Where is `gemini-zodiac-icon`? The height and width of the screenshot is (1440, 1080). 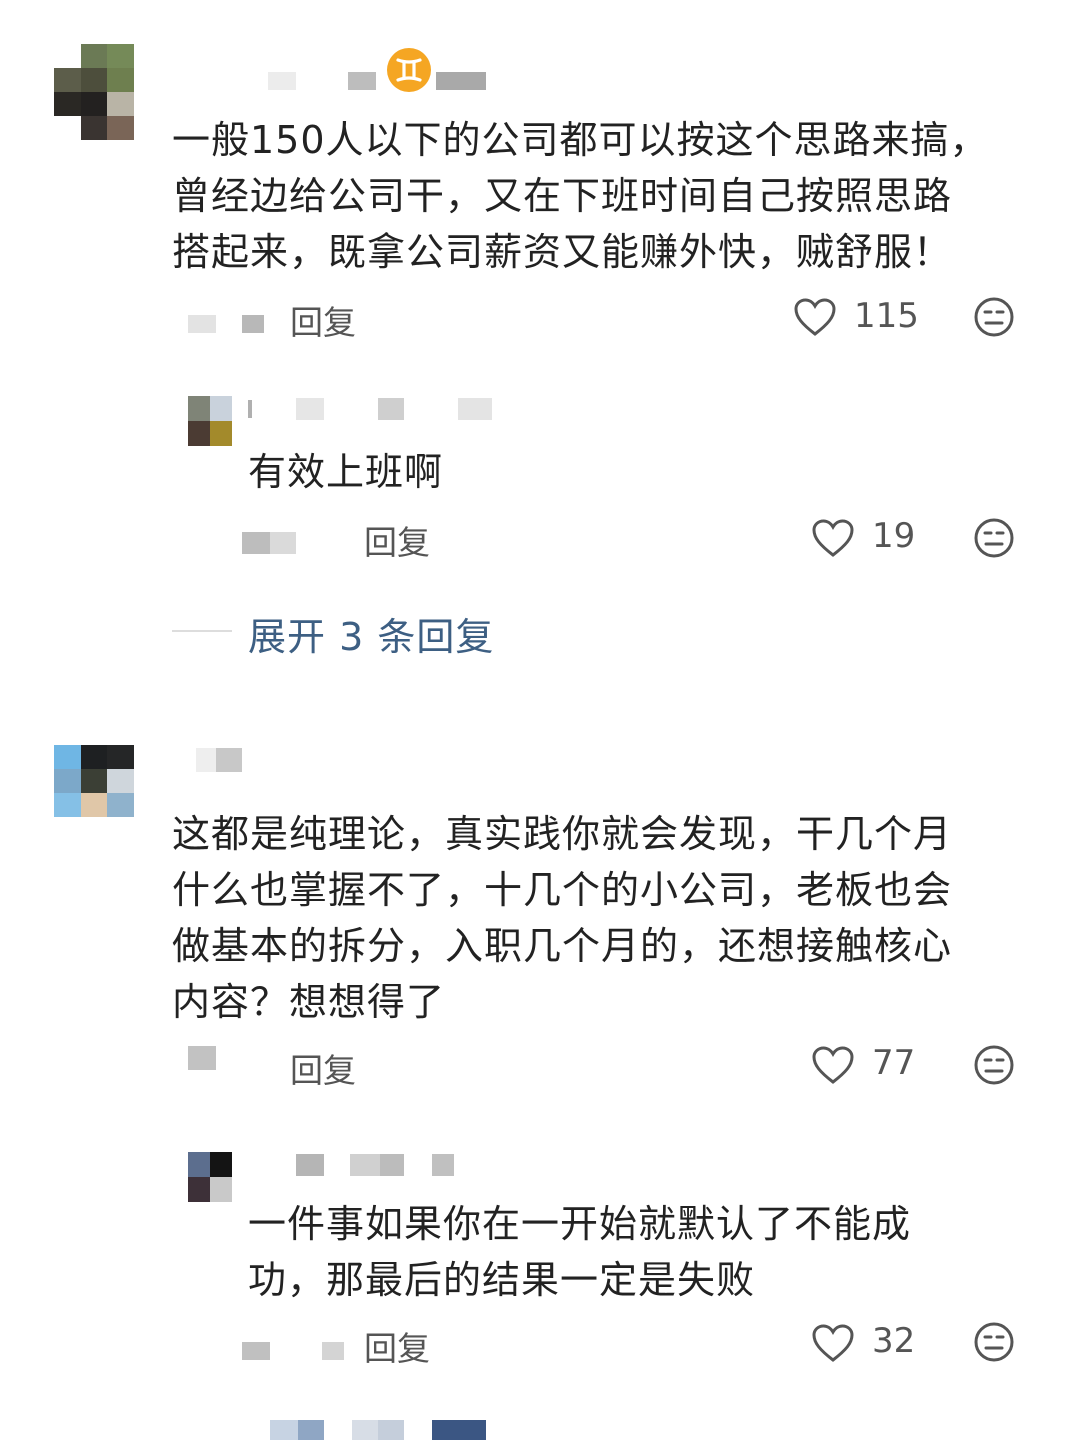 gemini-zodiac-icon is located at coordinates (409, 70).